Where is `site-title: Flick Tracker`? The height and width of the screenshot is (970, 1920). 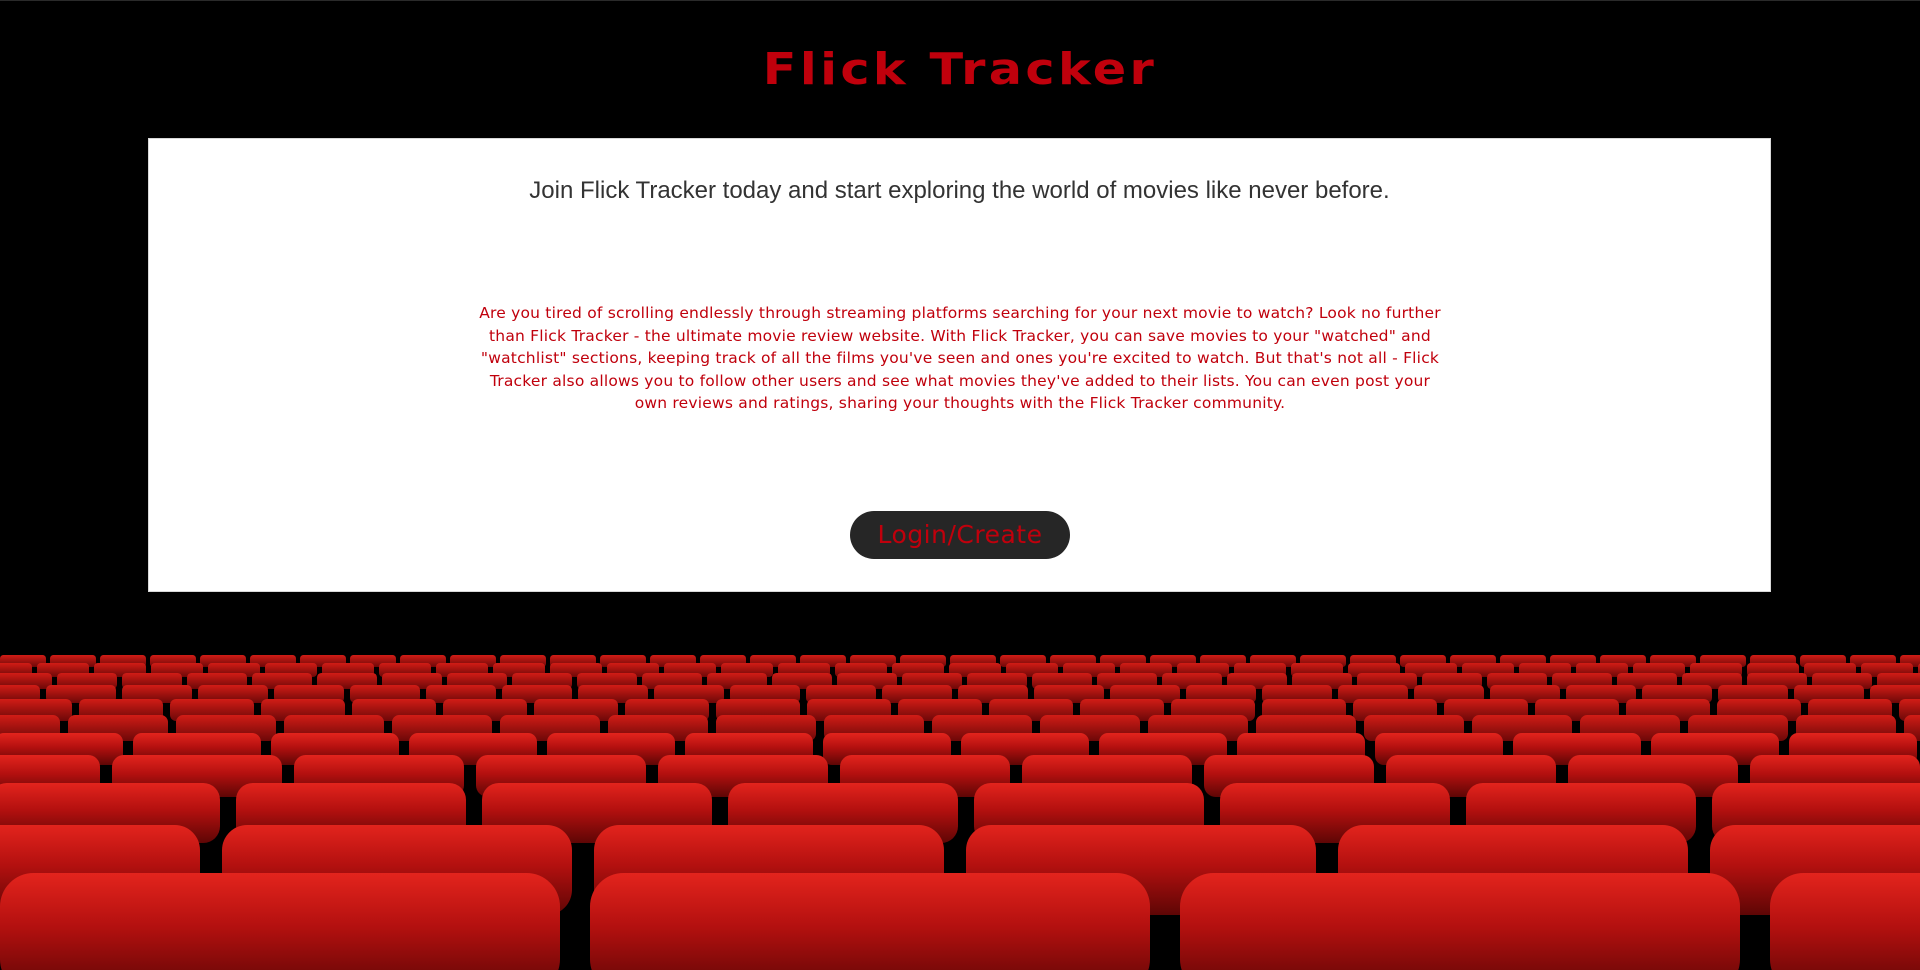
site-title: Flick Tracker is located at coordinates (960, 69).